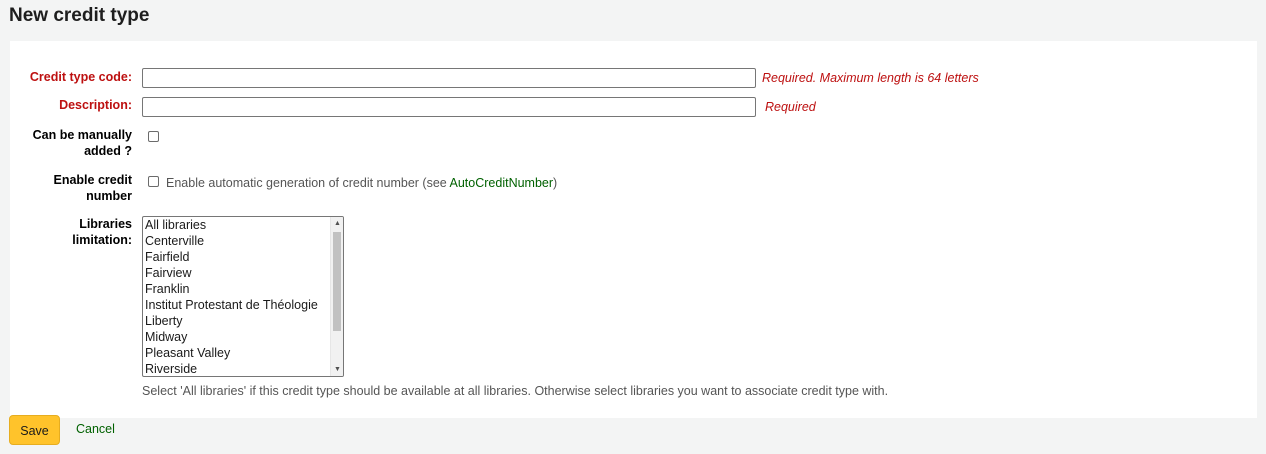 The width and height of the screenshot is (1266, 454). What do you see at coordinates (34, 430) in the screenshot?
I see `save-button: Save` at bounding box center [34, 430].